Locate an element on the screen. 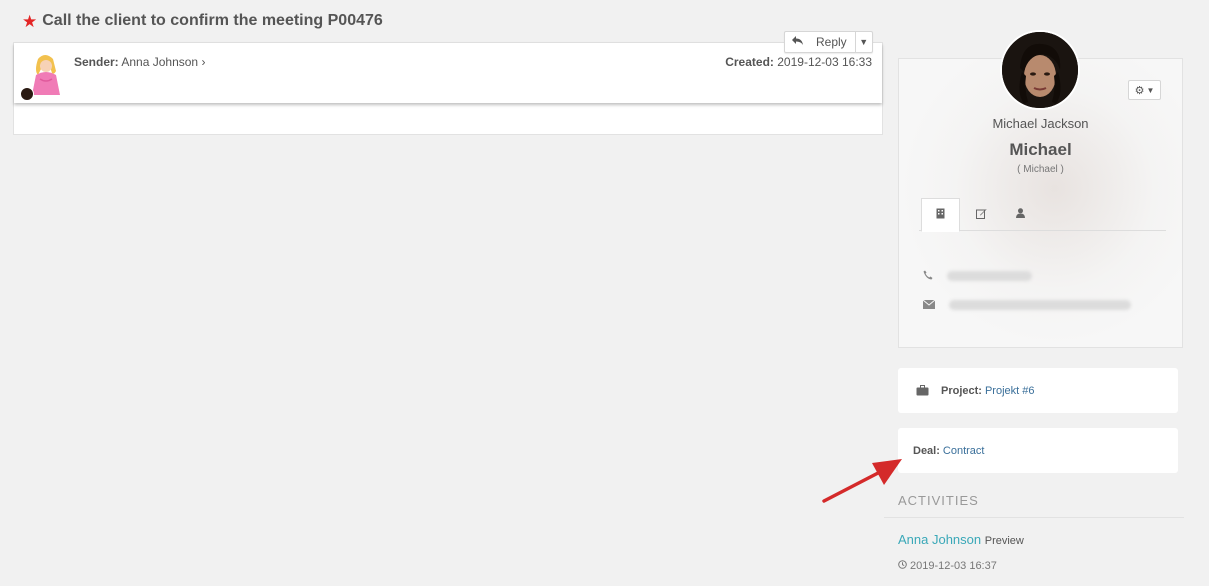 The height and width of the screenshot is (586, 1209). building-icon is located at coordinates (940, 215).